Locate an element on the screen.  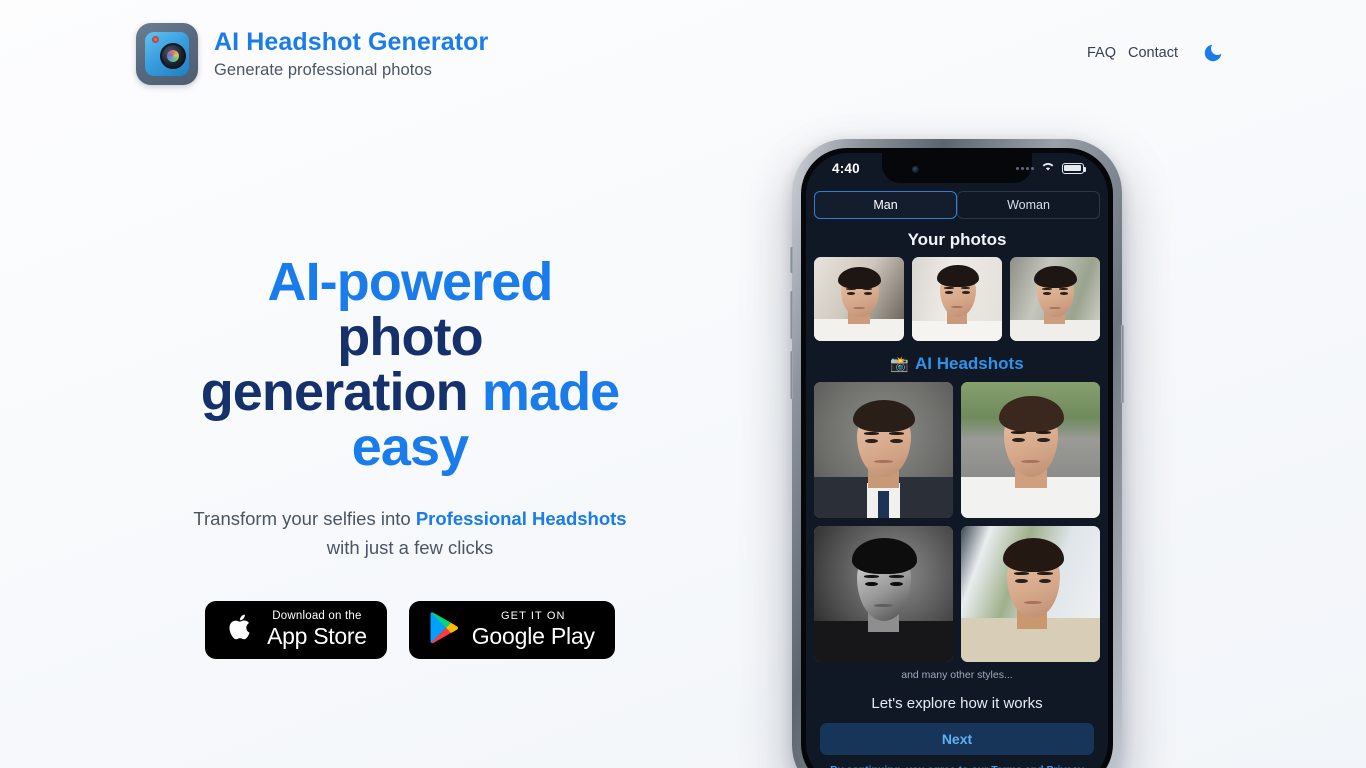
terms-link: Terms is located at coordinates (1006, 766).